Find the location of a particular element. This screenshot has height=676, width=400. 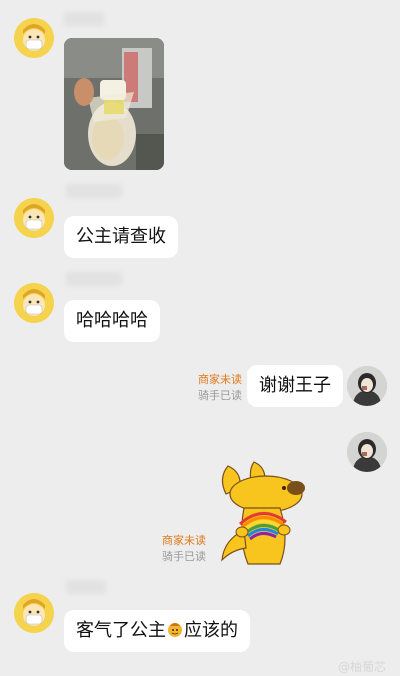

message-bubble: 谢谢王子 is located at coordinates (295, 386).